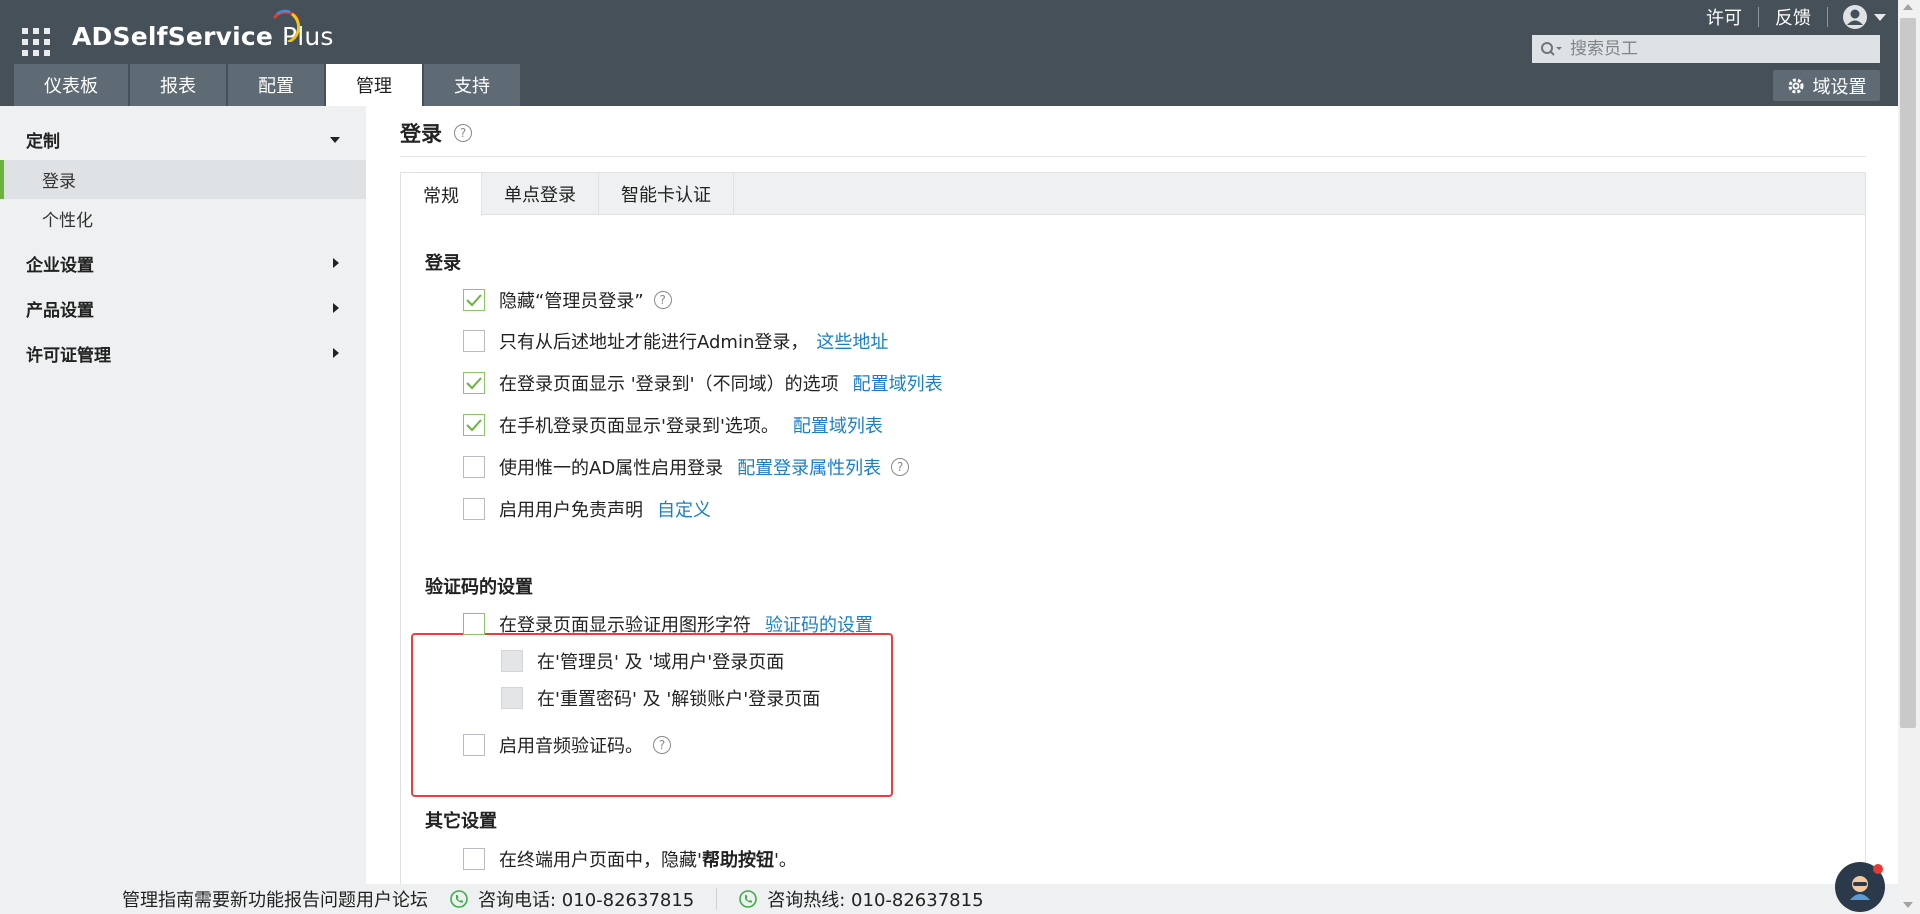  Describe the element at coordinates (474, 341) in the screenshot. I see `admin-login-addresses-checkbox` at that location.